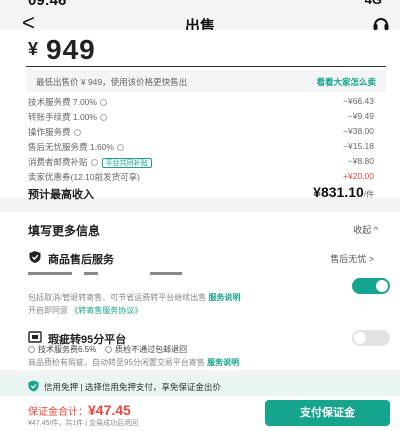  What do you see at coordinates (71, 147) in the screenshot?
I see `fee-label: 售后无忧服务费 1.60%` at bounding box center [71, 147].